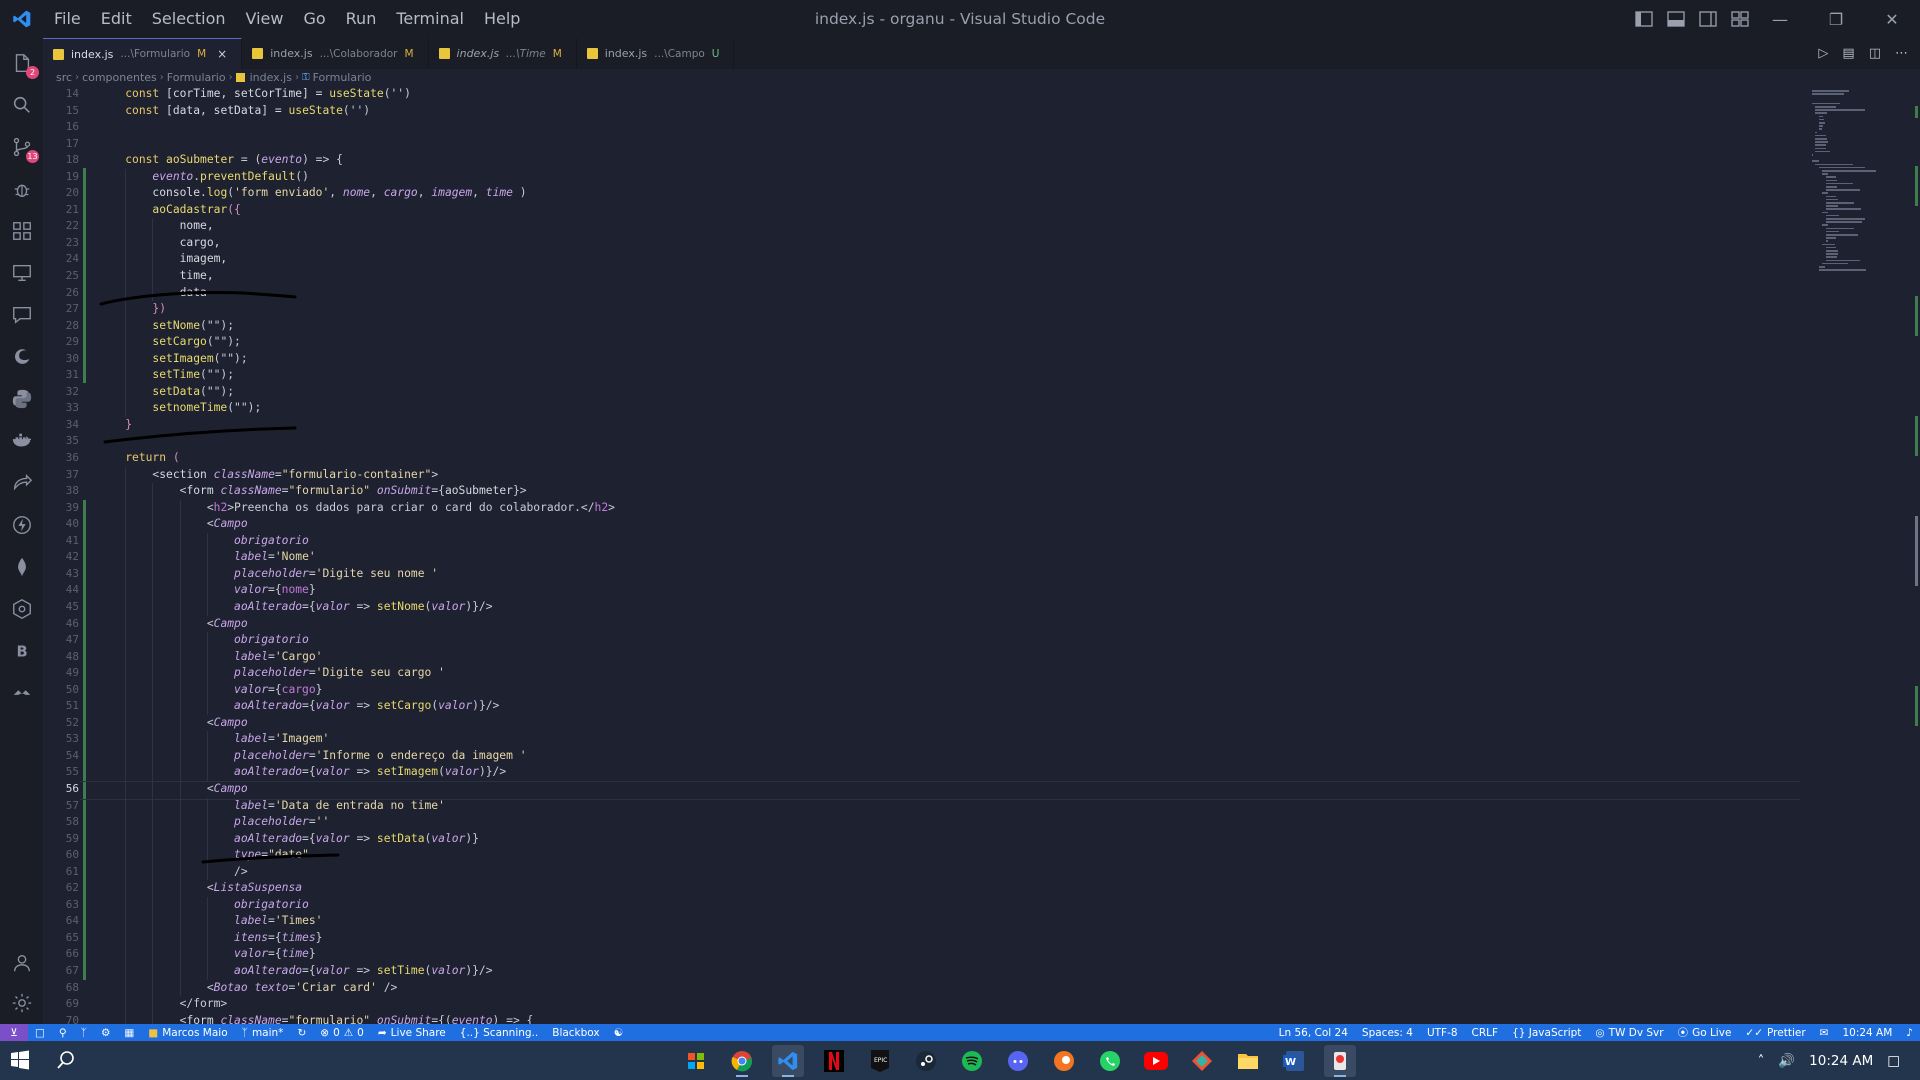  I want to click on sb-bell-icon: ♪, so click(1909, 1033).